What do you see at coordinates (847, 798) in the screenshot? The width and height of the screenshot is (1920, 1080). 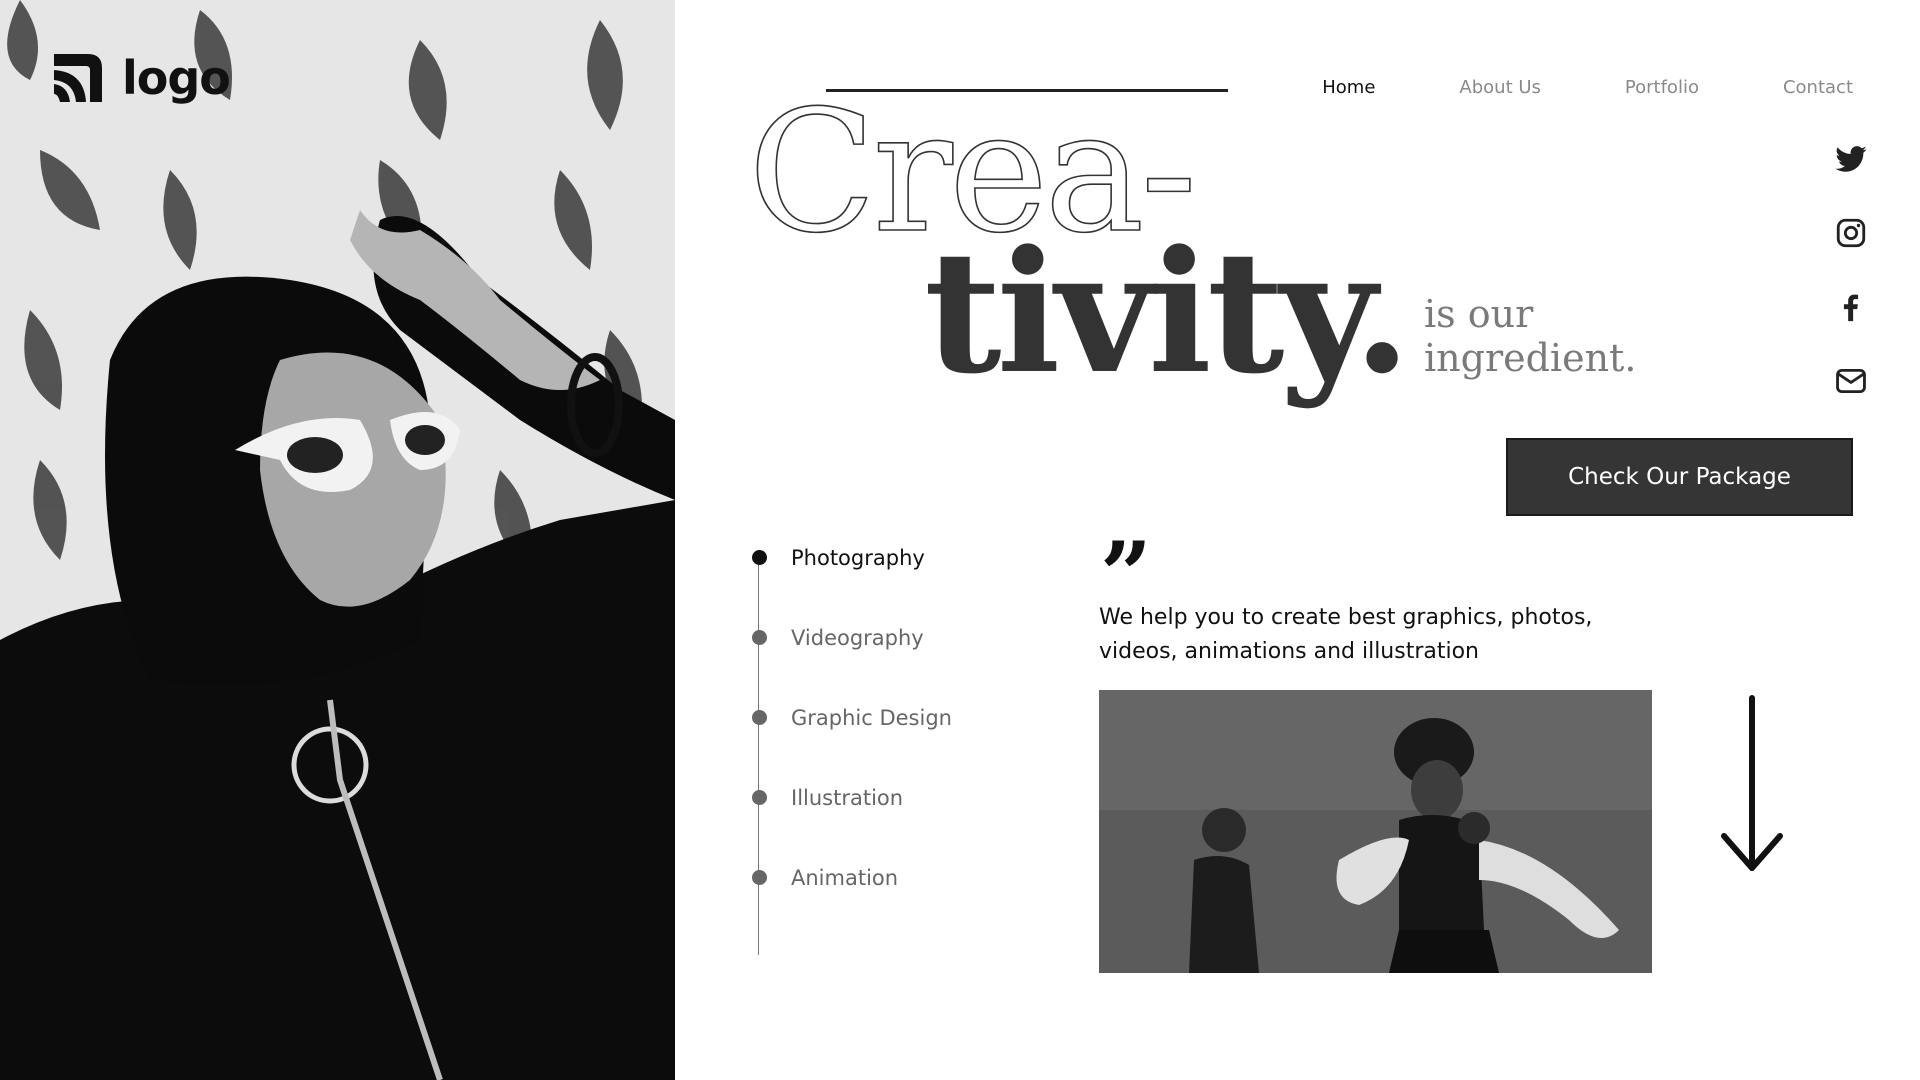 I see `service-label: Illustration` at bounding box center [847, 798].